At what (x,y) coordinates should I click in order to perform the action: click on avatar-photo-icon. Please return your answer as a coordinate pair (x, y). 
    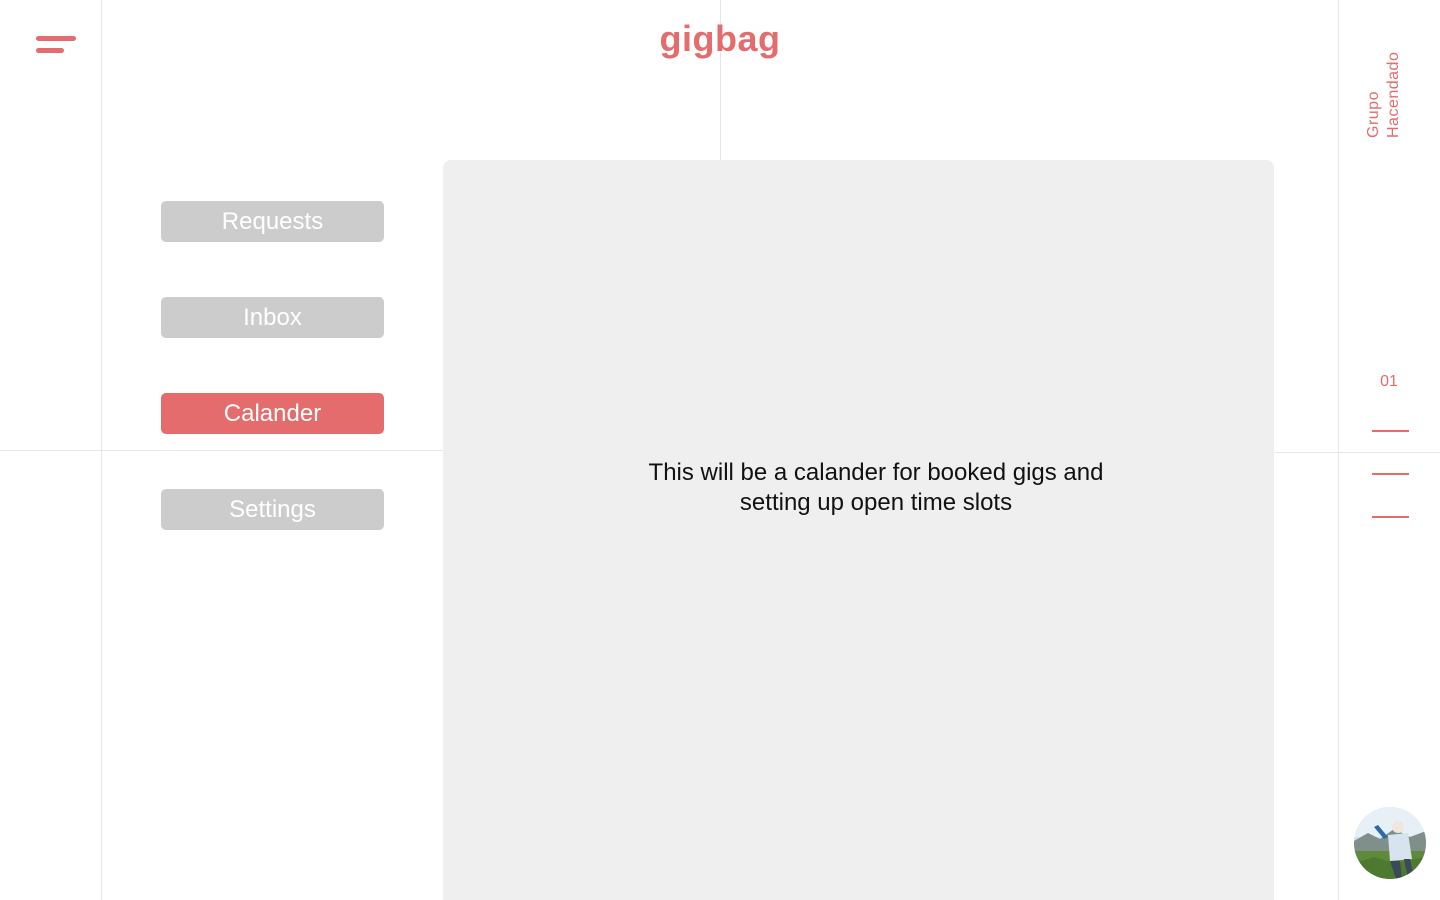
    Looking at the image, I should click on (1390, 843).